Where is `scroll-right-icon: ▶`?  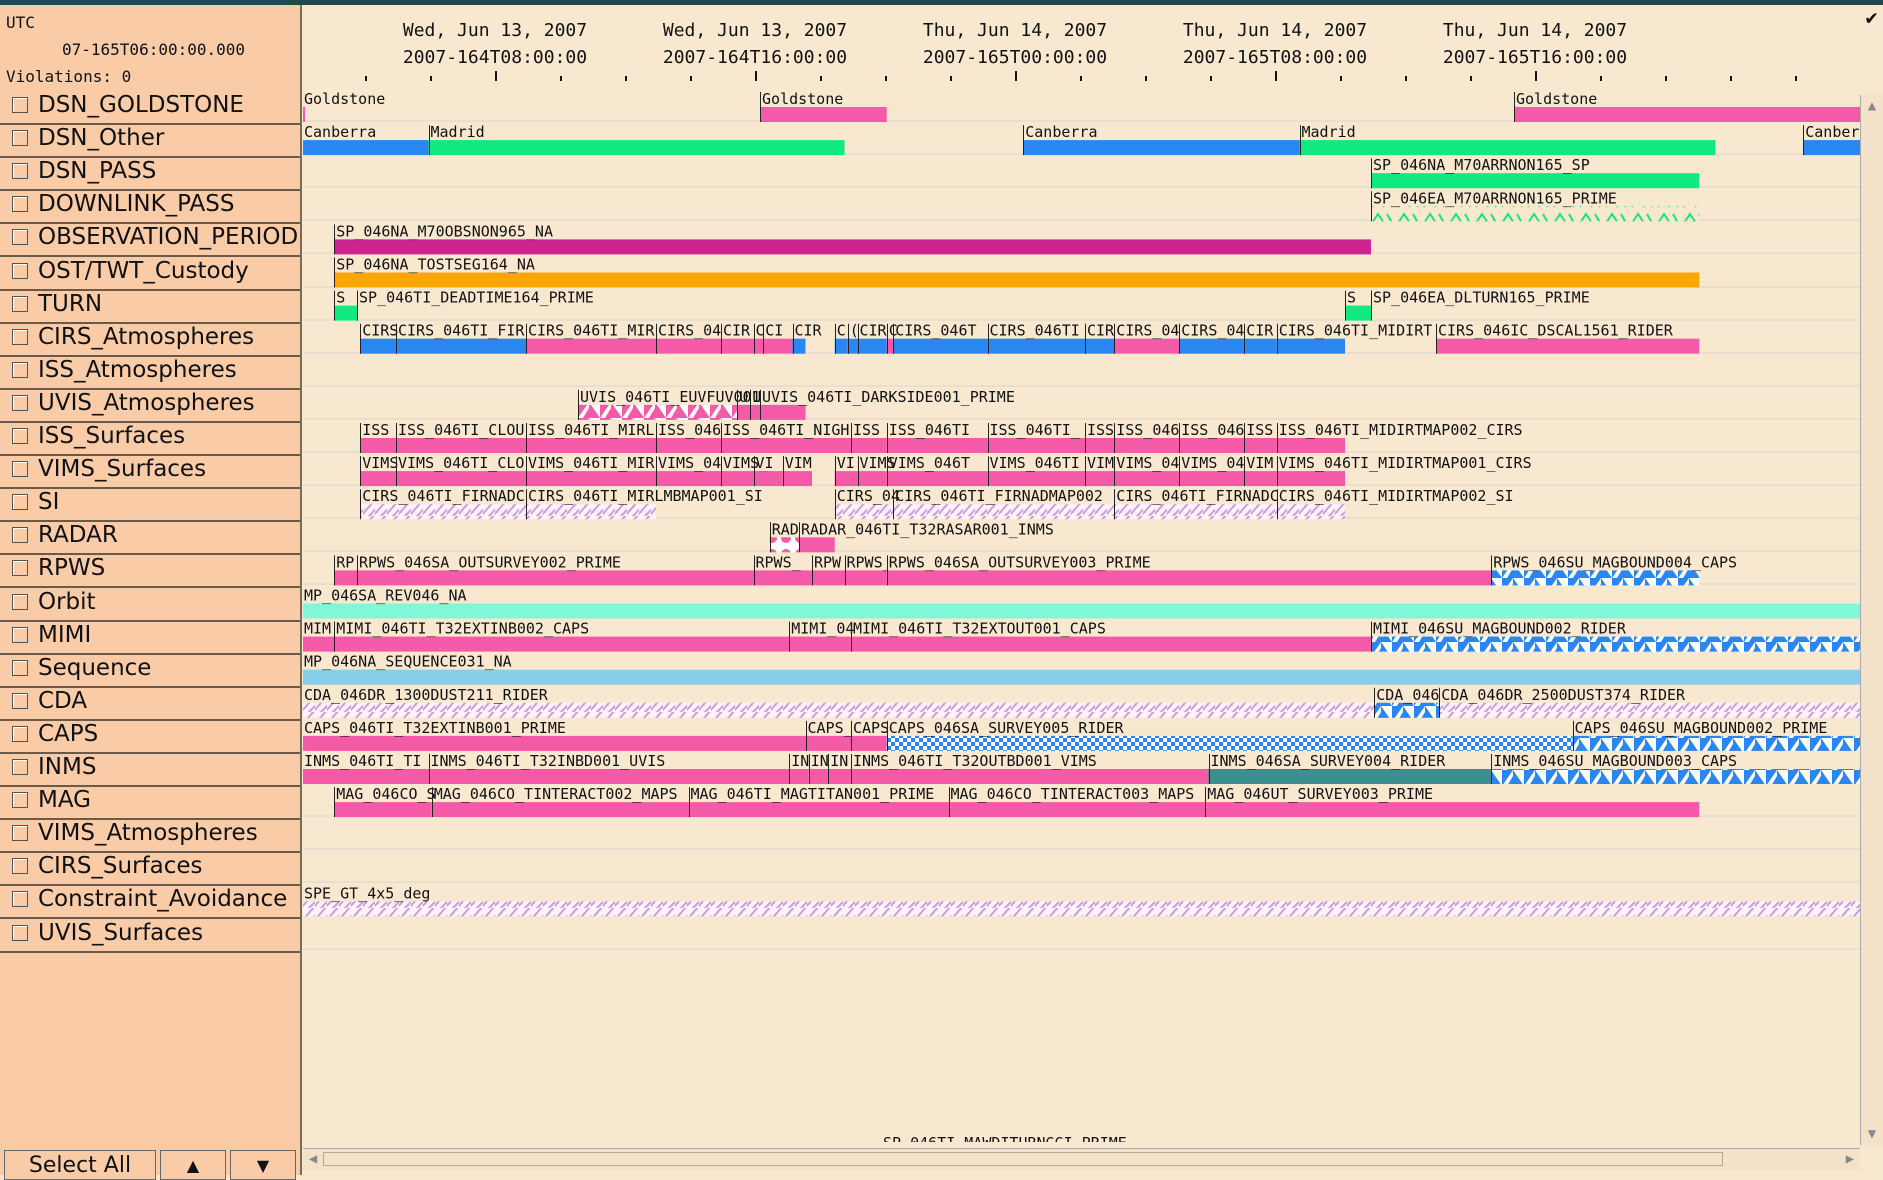 scroll-right-icon: ▶ is located at coordinates (1850, 1159).